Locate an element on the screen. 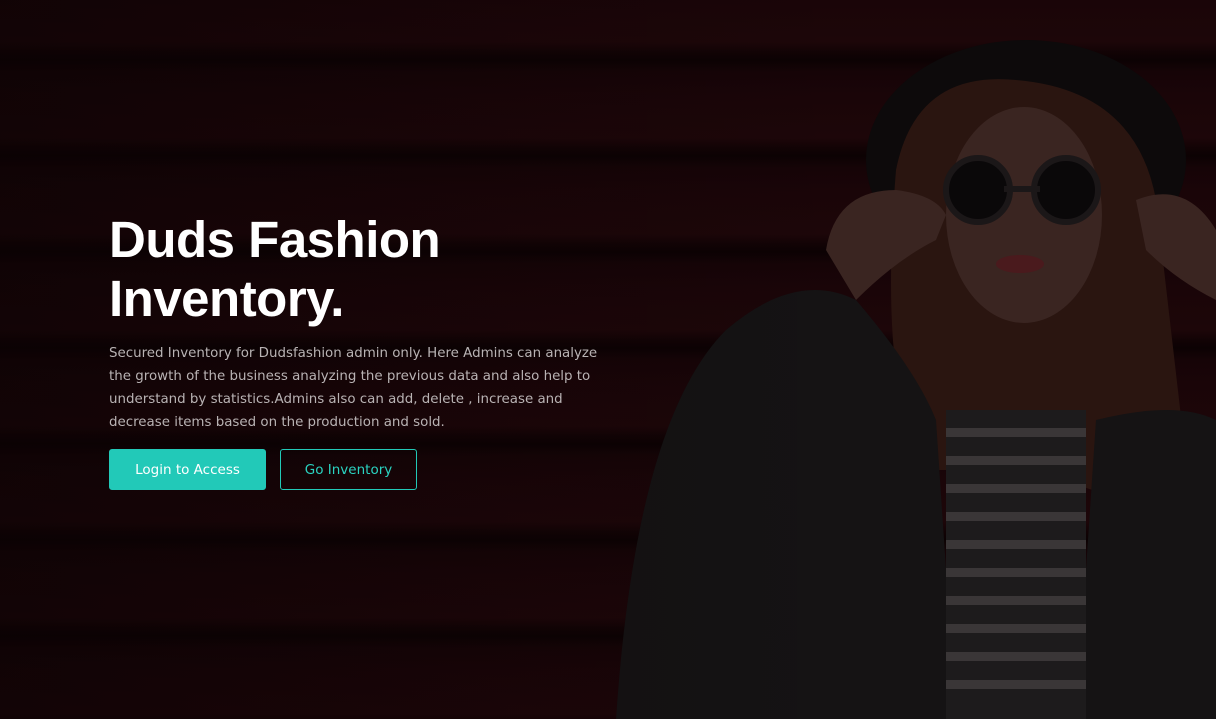 This screenshot has width=1216, height=719. login-to-access-button: Login to Access is located at coordinates (187, 469).